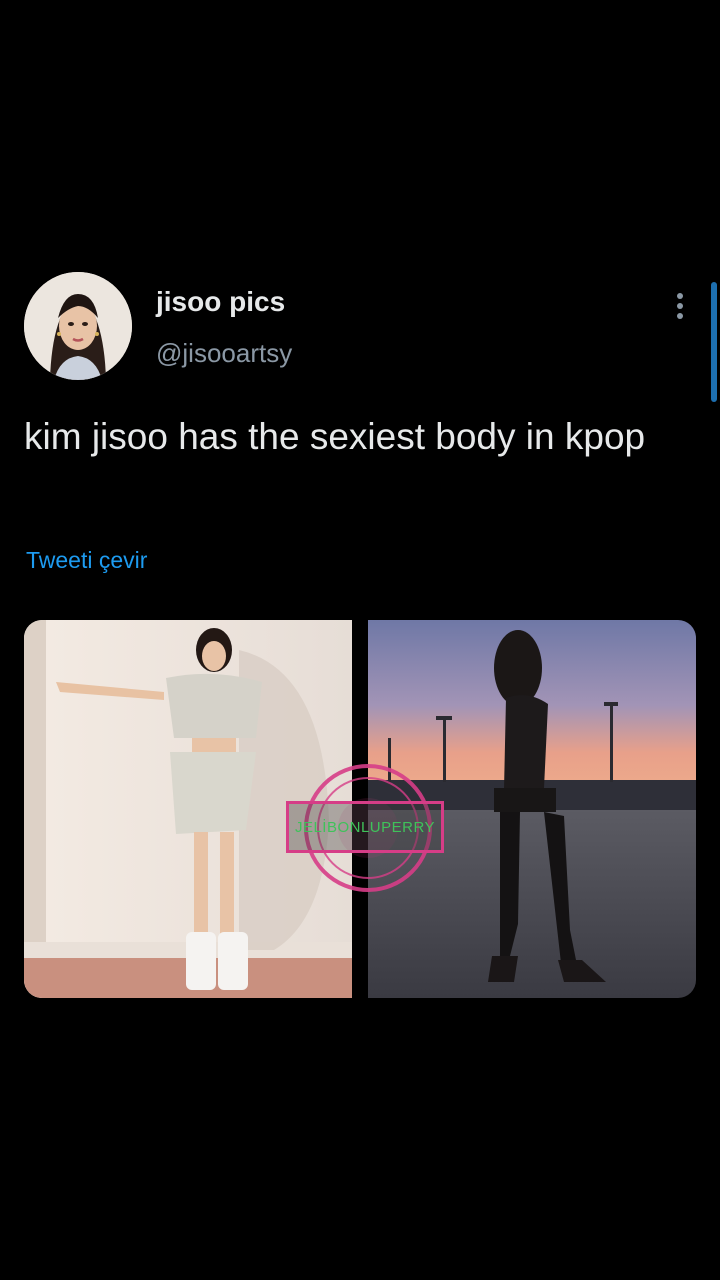 The width and height of the screenshot is (720, 1280). I want to click on avatar, so click(78, 326).